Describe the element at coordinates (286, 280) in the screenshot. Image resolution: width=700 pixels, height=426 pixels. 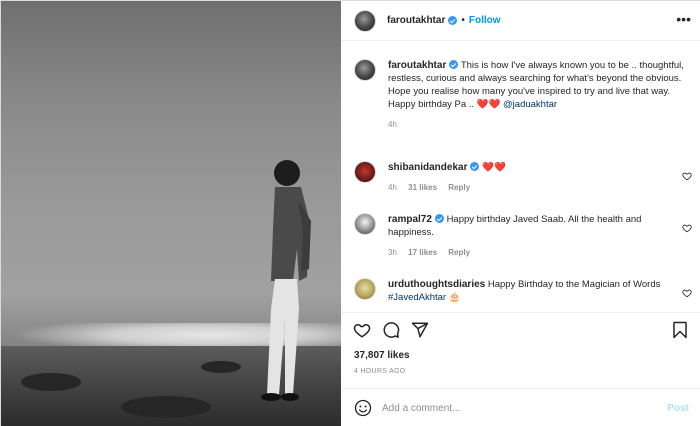
I see `photo-person-figure` at that location.